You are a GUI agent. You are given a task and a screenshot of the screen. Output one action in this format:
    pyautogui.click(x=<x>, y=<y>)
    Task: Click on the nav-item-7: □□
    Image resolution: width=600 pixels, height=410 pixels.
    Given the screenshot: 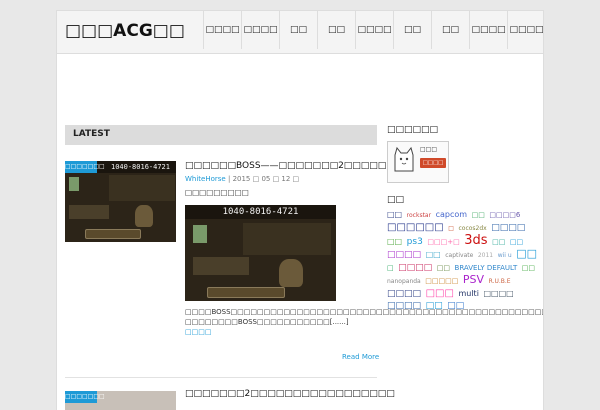 What is the action you would take?
    pyautogui.click(x=450, y=30)
    